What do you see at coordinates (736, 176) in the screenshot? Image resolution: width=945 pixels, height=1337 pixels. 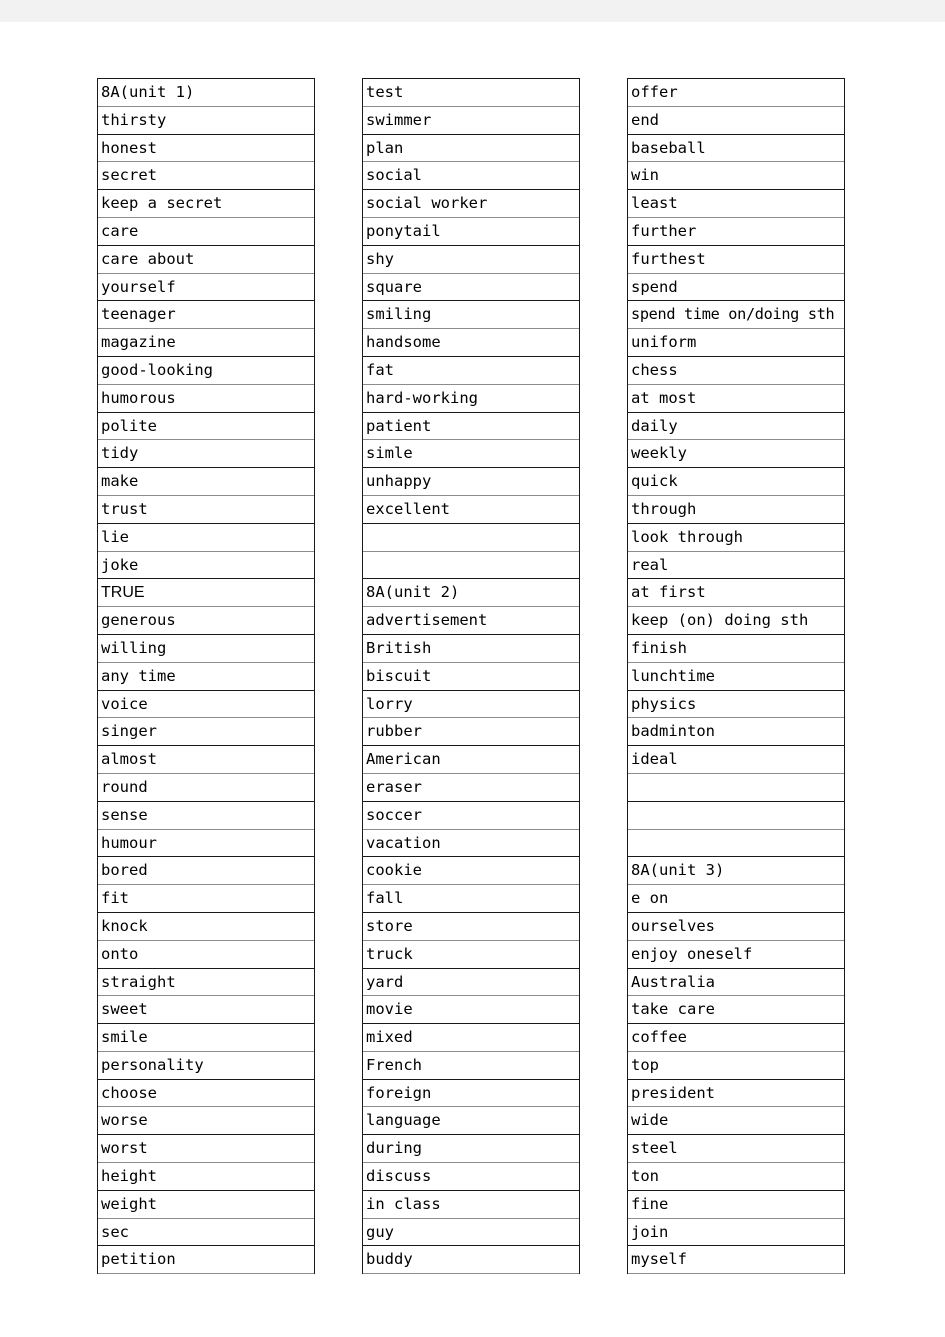 I see `word-cell: win` at bounding box center [736, 176].